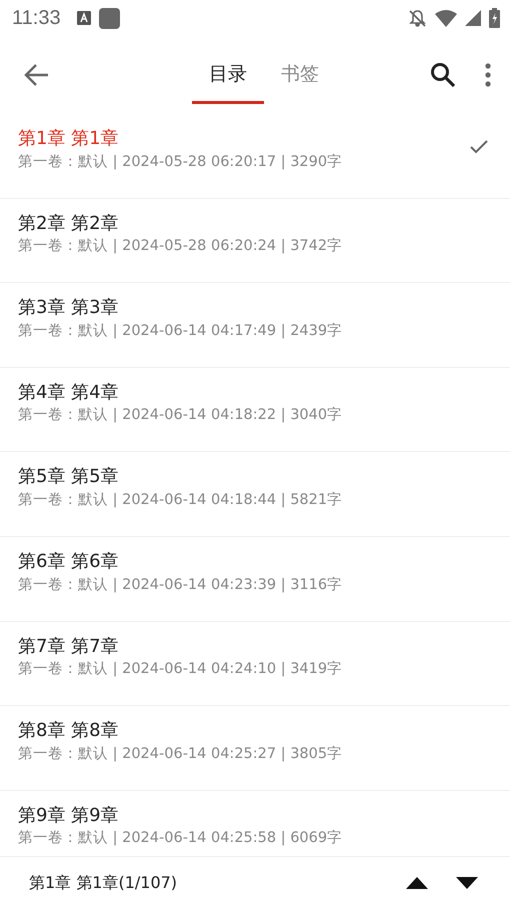 The width and height of the screenshot is (510, 908). I want to click on back-button, so click(37, 75).